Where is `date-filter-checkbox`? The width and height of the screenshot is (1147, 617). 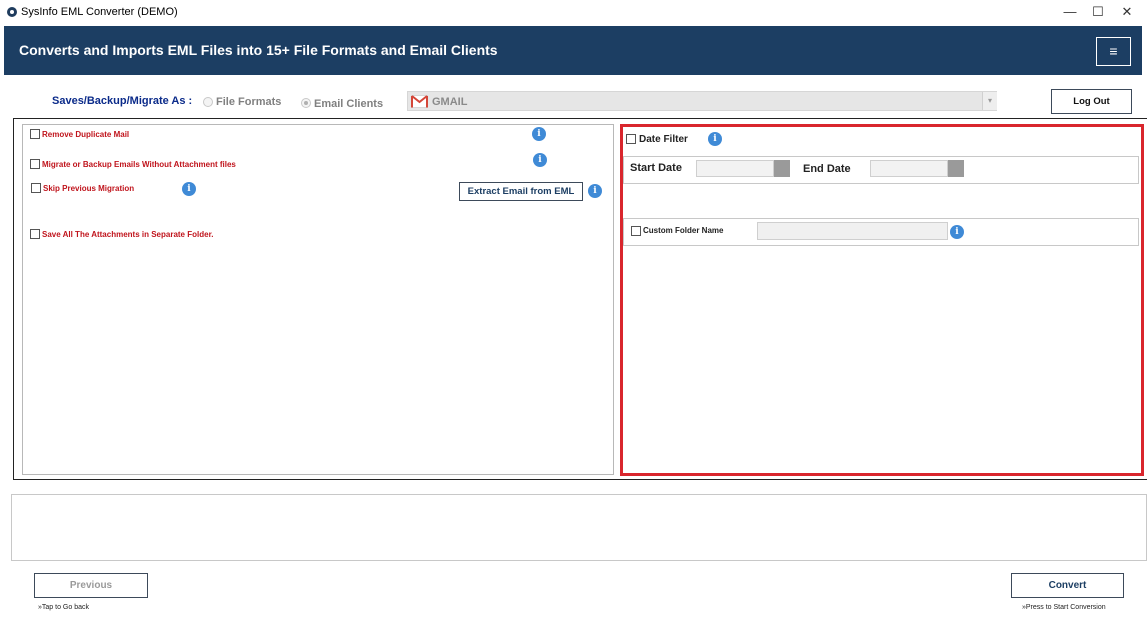
date-filter-checkbox is located at coordinates (631, 139).